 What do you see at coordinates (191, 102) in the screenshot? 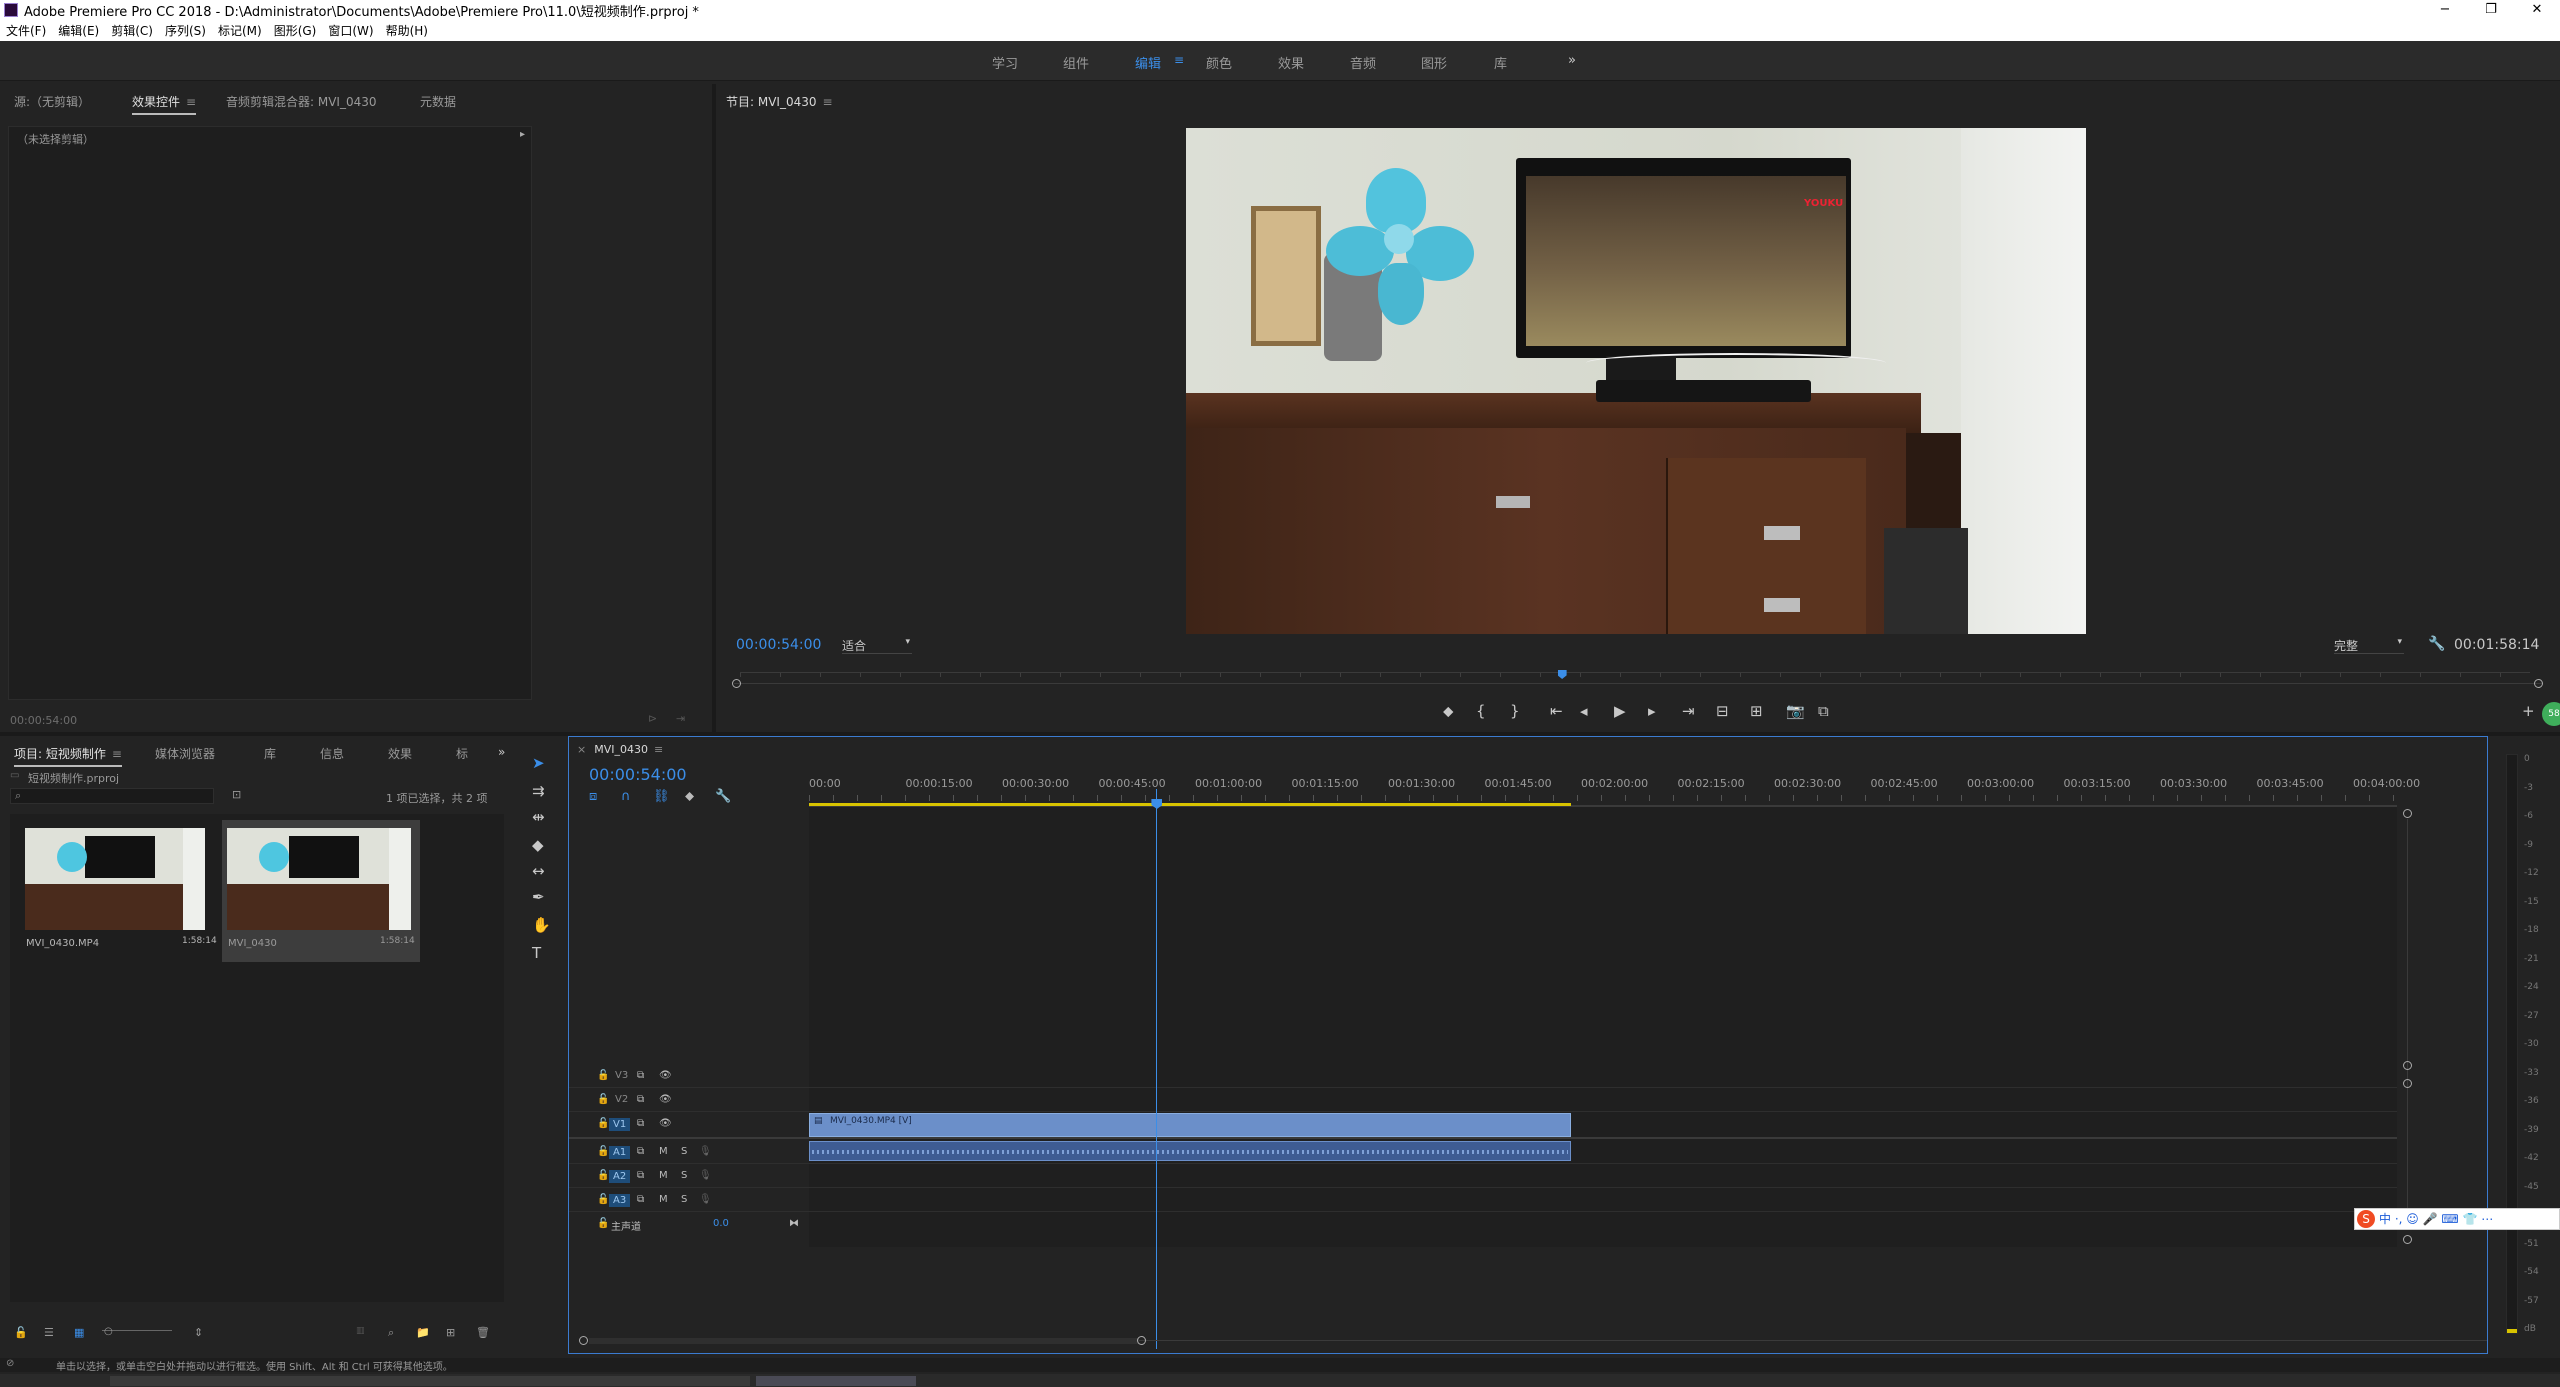
I see `panel-menu-icon: ≡` at bounding box center [191, 102].